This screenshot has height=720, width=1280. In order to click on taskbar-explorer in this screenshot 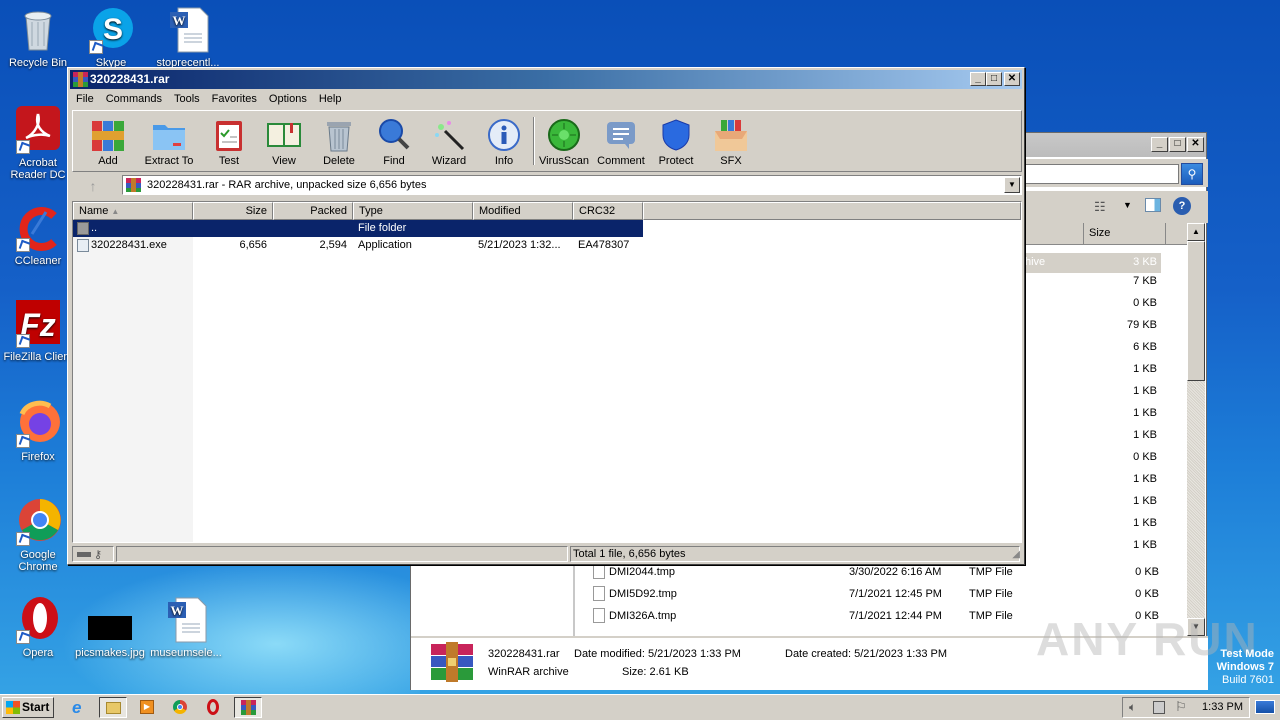, I will do `click(113, 707)`.